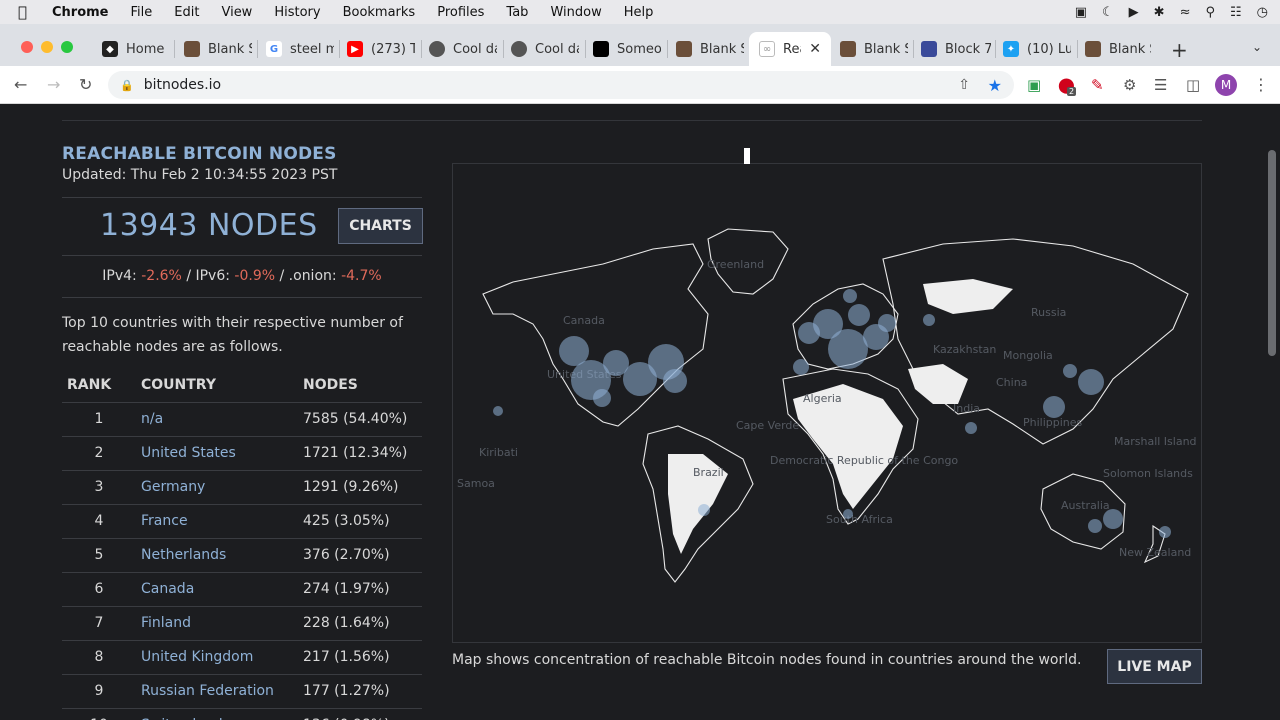 The width and height of the screenshot is (1280, 720). Describe the element at coordinates (1034, 85) in the screenshot. I see `extension-green-icon: ▣` at that location.